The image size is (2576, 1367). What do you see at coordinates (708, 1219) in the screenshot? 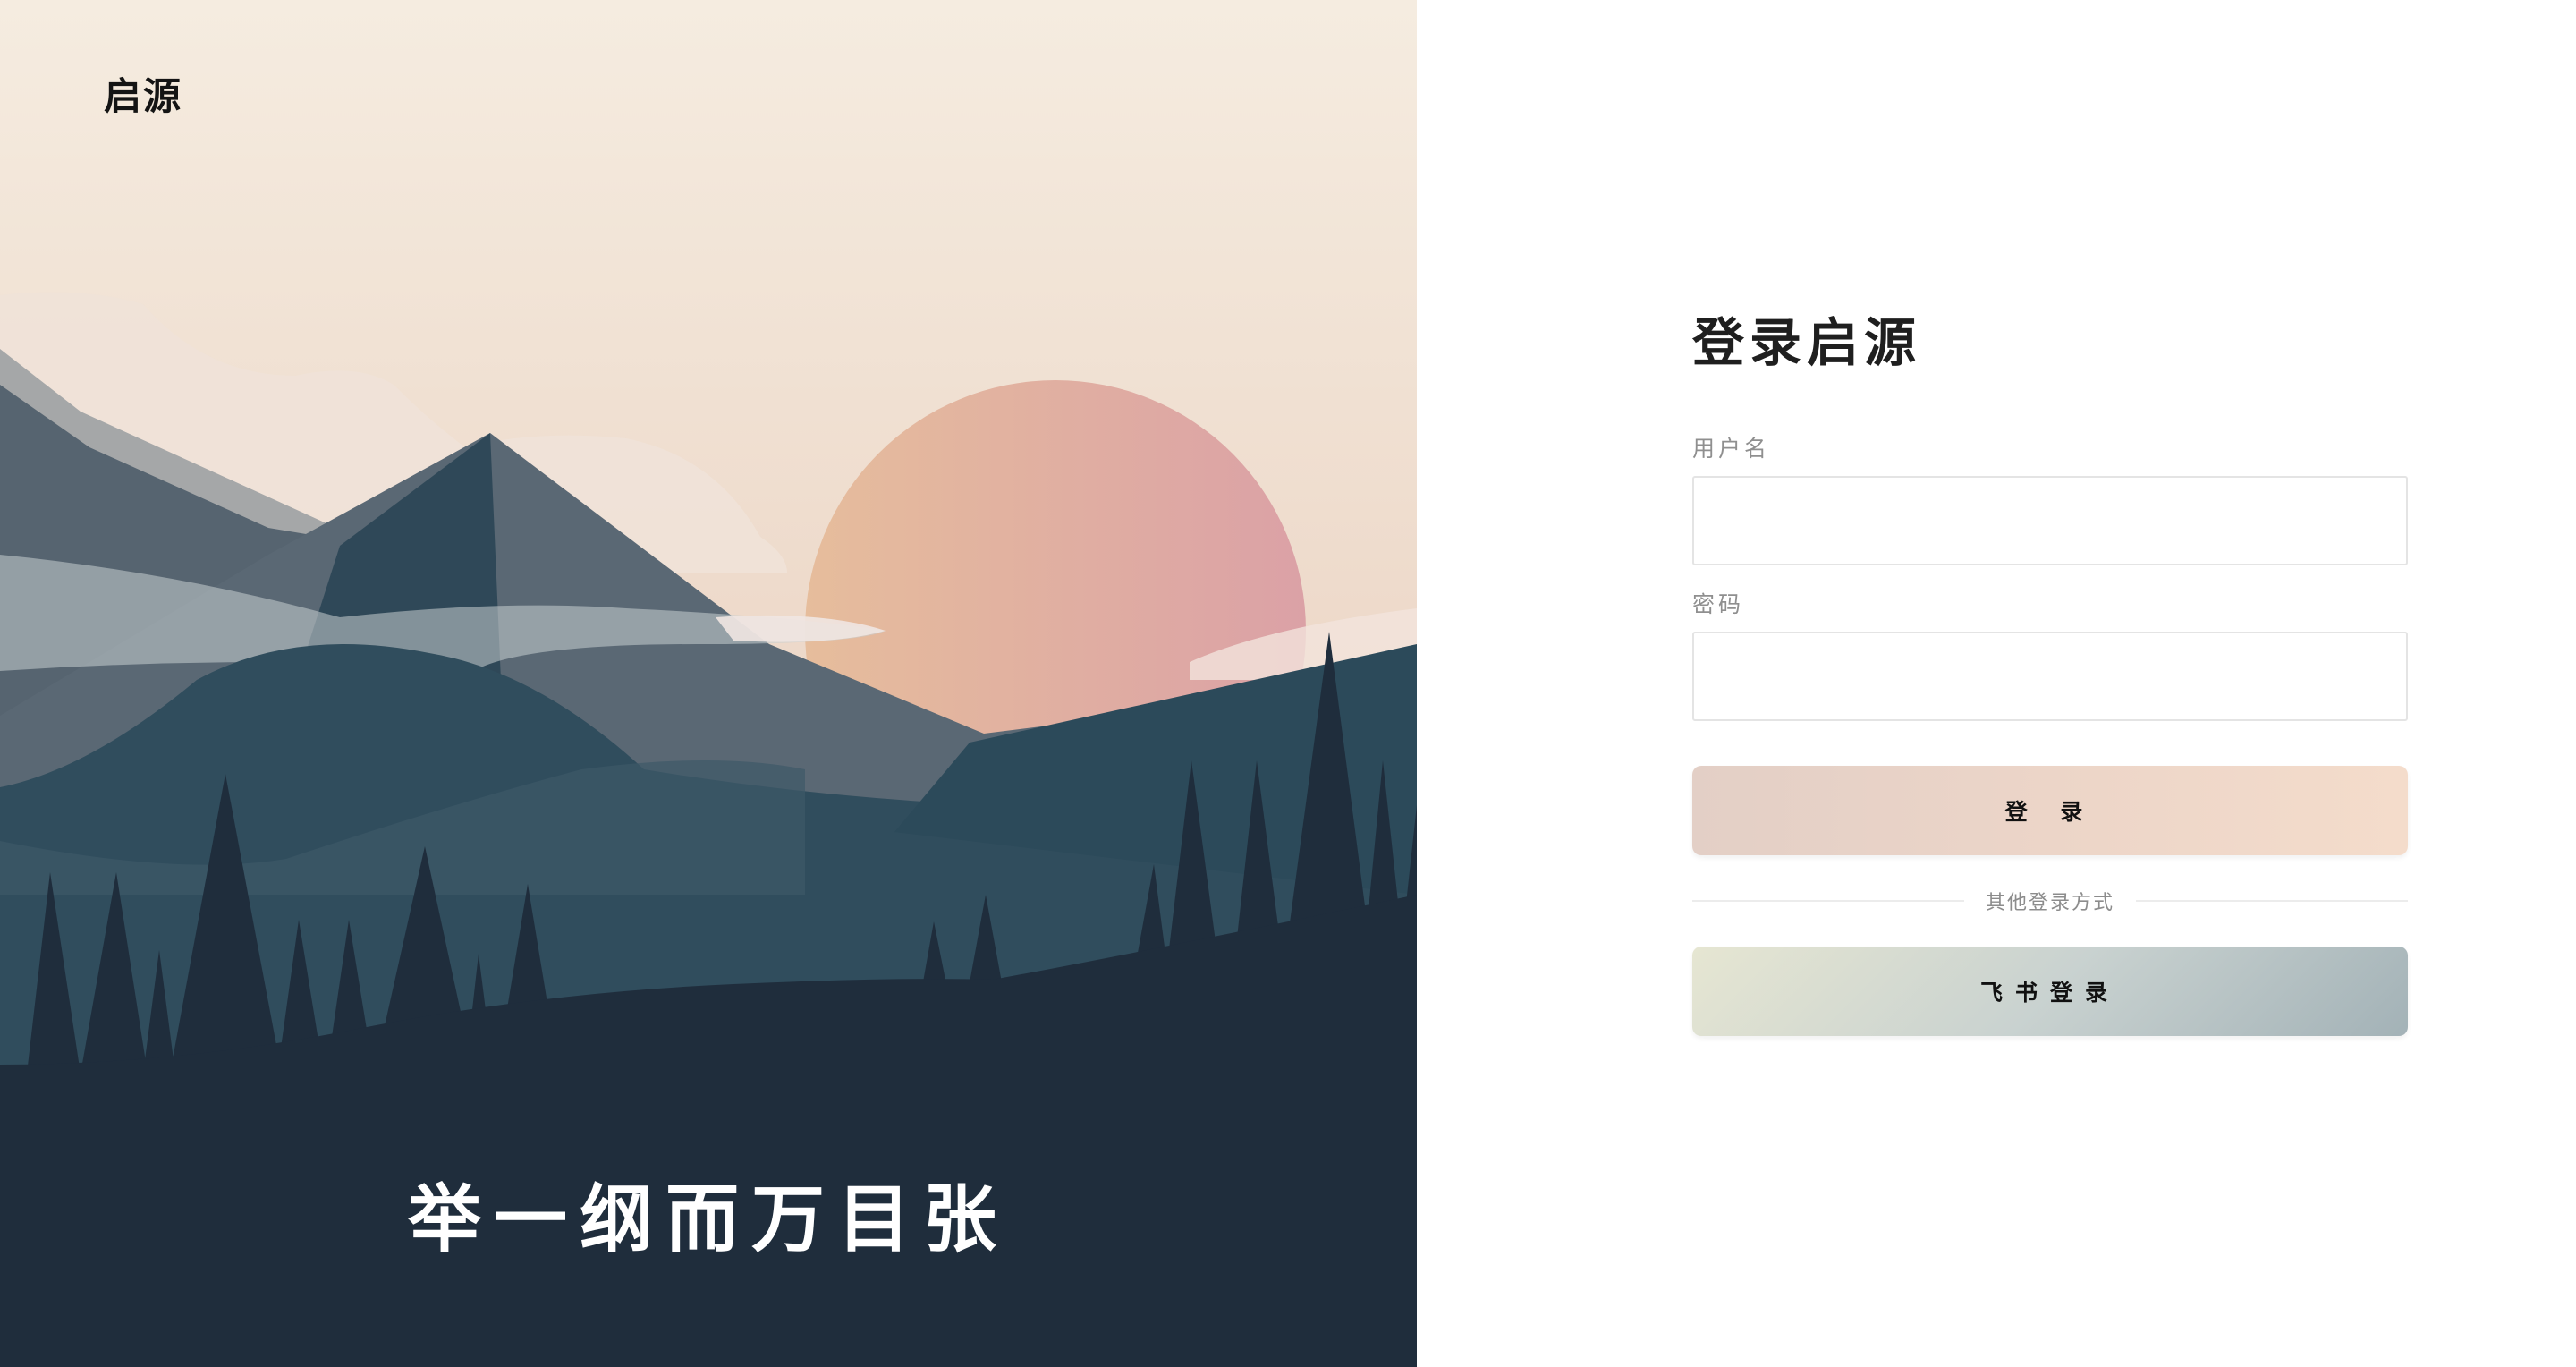
I see `hero-slogan: 举一纲而万目张` at bounding box center [708, 1219].